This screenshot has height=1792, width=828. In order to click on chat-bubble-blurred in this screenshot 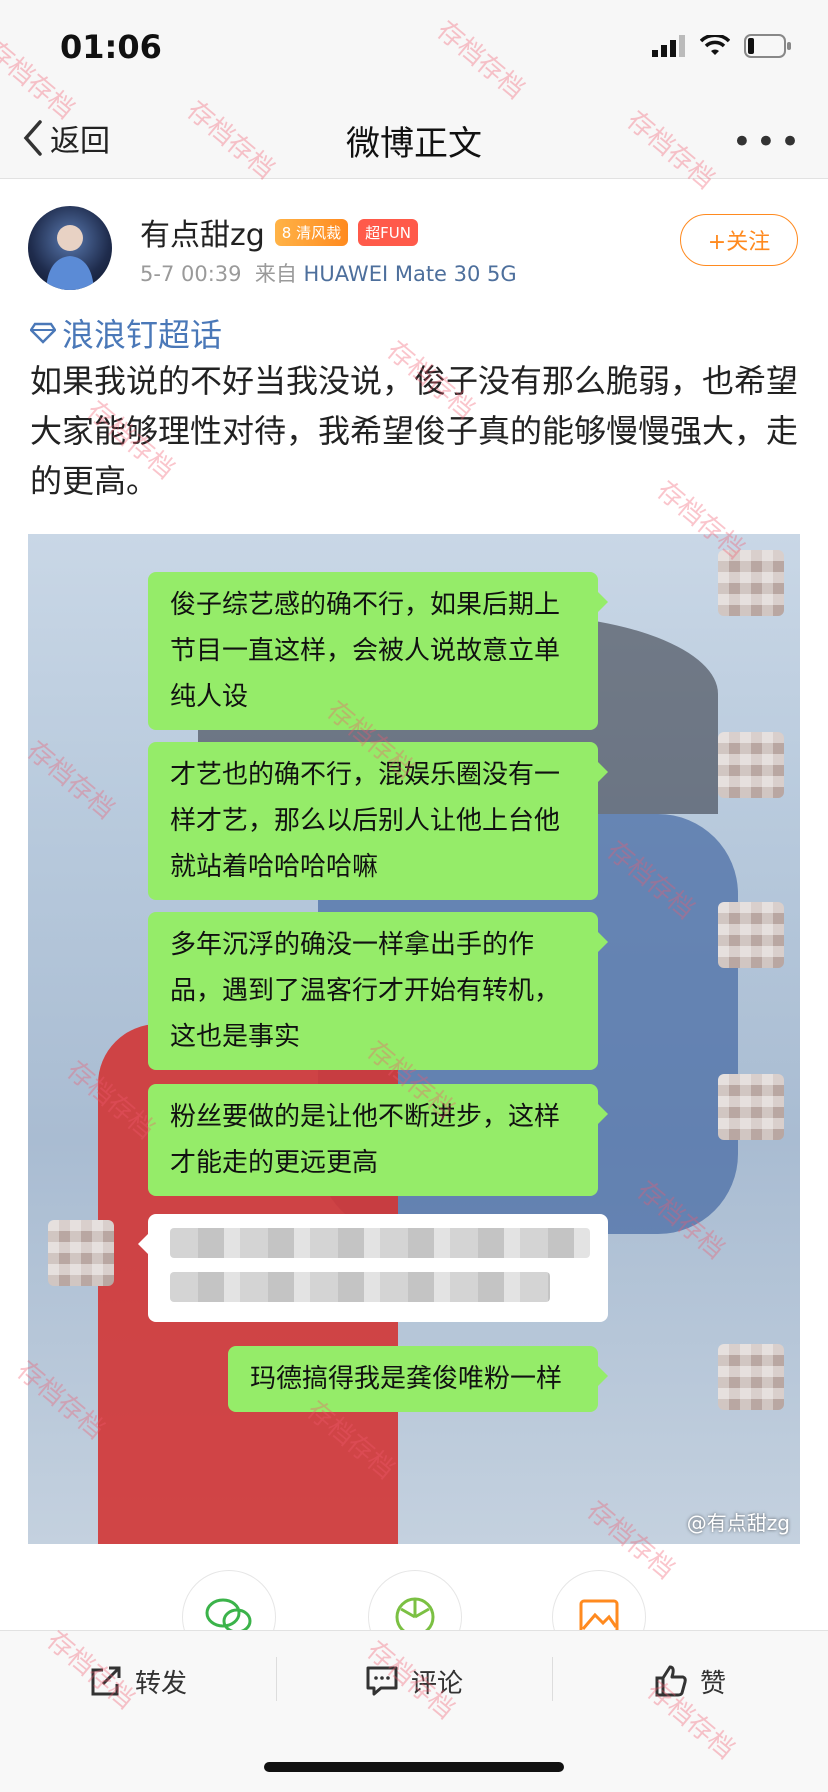, I will do `click(373, 1268)`.